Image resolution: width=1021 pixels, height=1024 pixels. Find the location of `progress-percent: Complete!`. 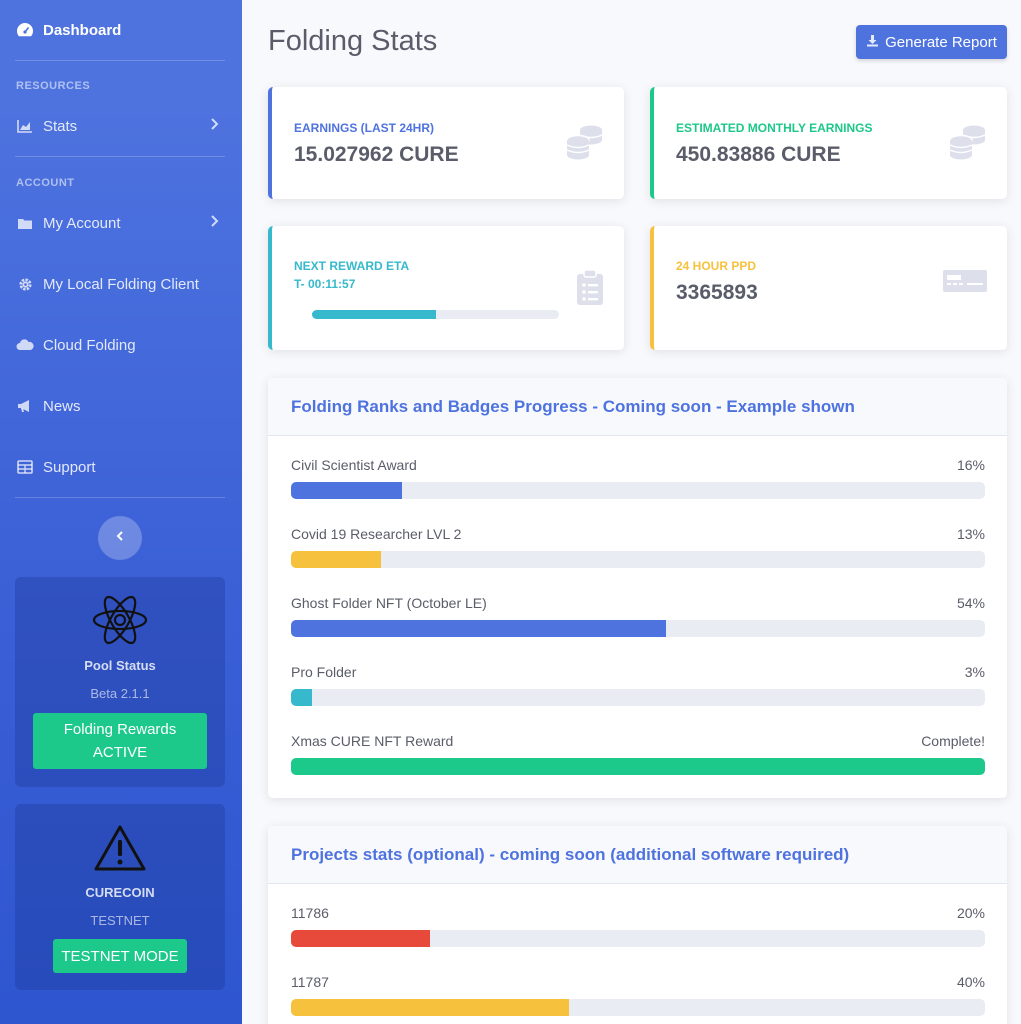

progress-percent: Complete! is located at coordinates (953, 741).